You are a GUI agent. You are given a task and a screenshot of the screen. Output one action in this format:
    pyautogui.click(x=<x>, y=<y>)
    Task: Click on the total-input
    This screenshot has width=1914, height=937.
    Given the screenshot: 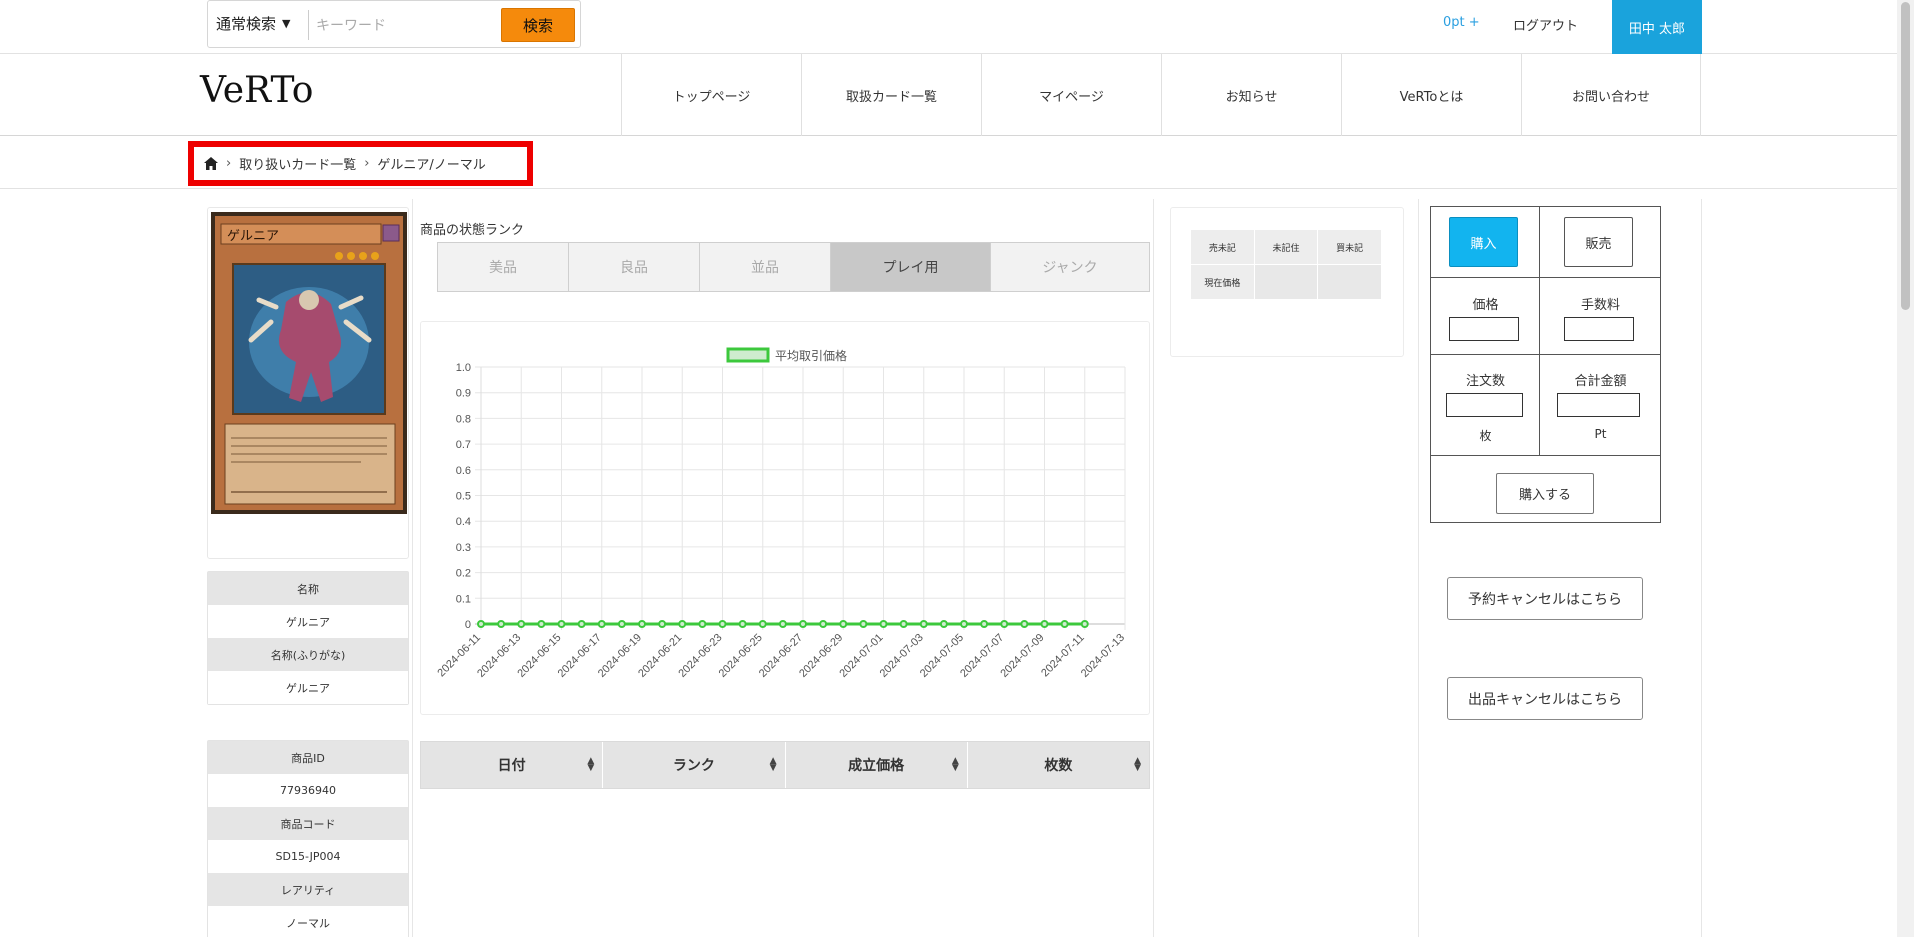 What is the action you would take?
    pyautogui.click(x=1598, y=405)
    